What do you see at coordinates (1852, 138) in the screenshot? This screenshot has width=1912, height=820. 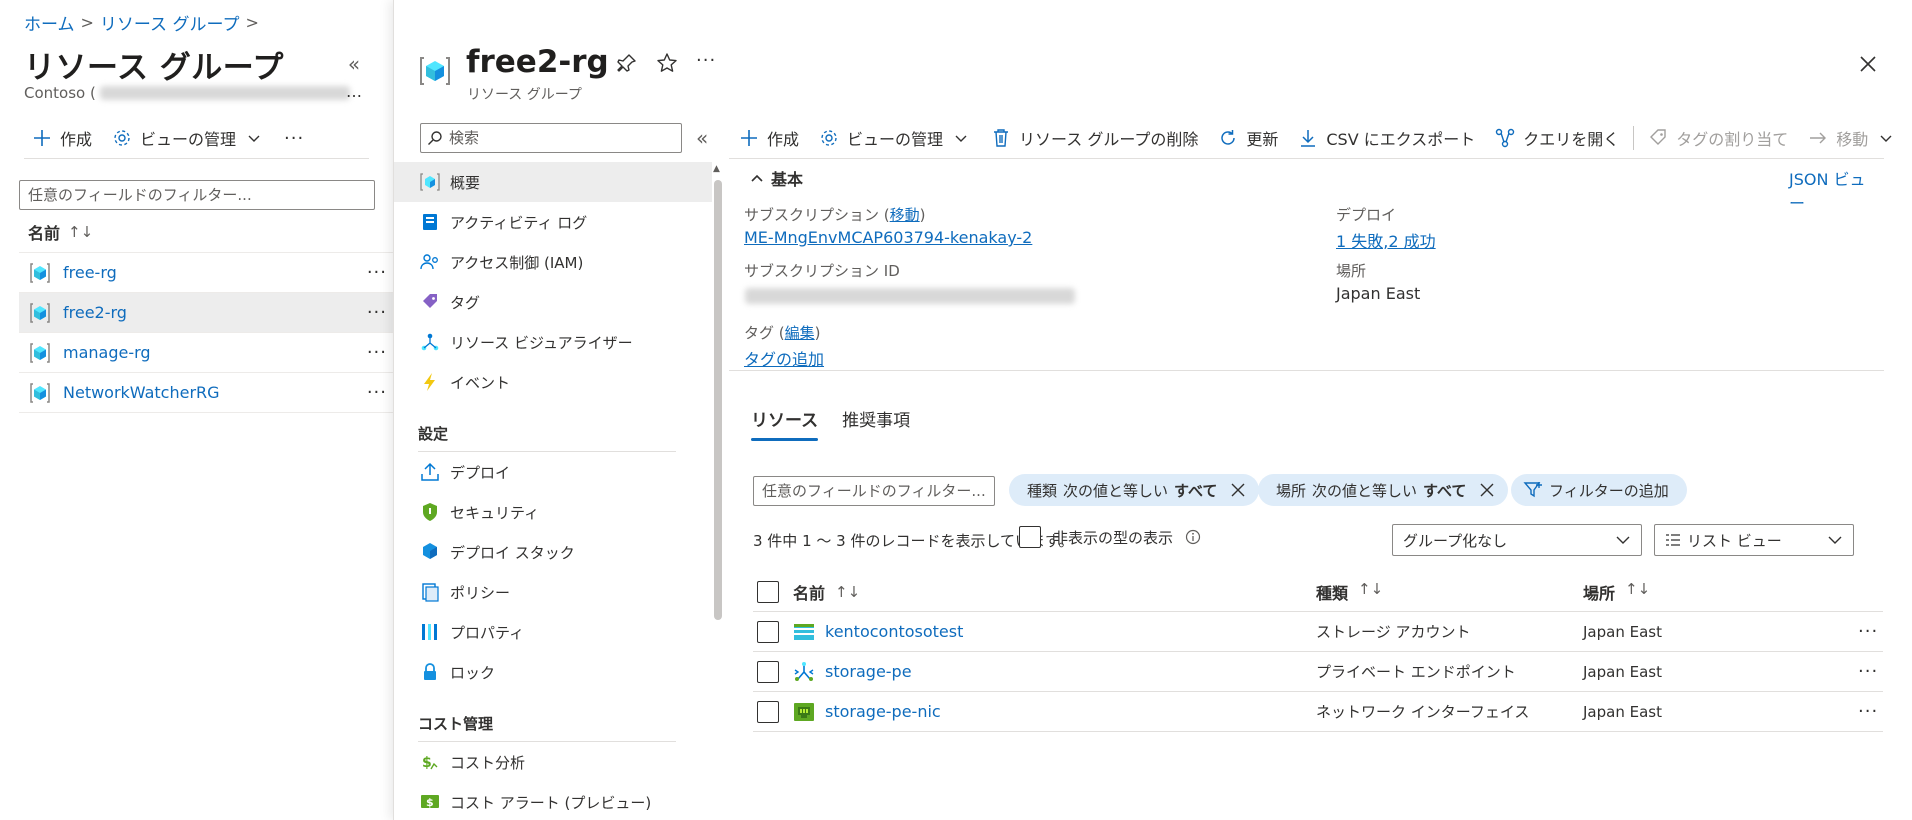 I see `move-button: 移動` at bounding box center [1852, 138].